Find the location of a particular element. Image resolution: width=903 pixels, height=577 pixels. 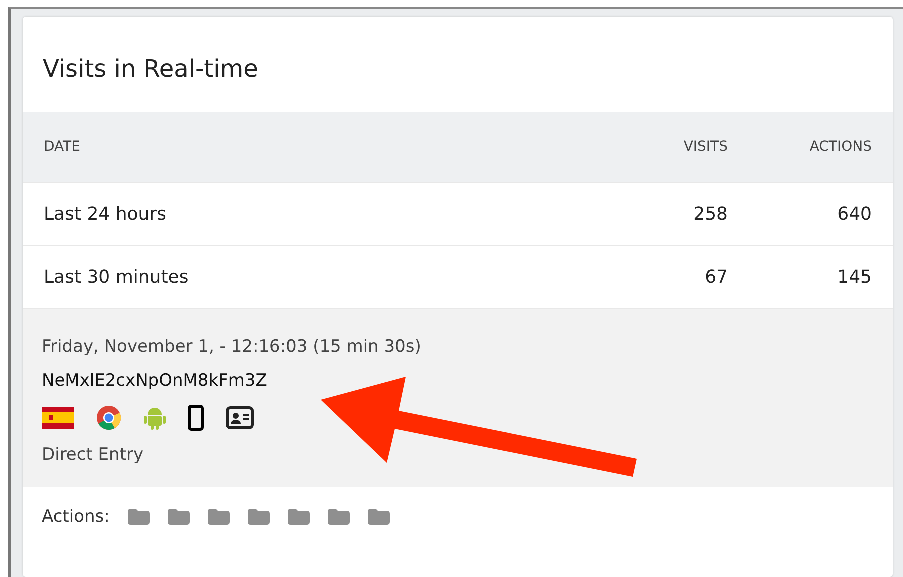

actions-label: Actions: is located at coordinates (76, 517).